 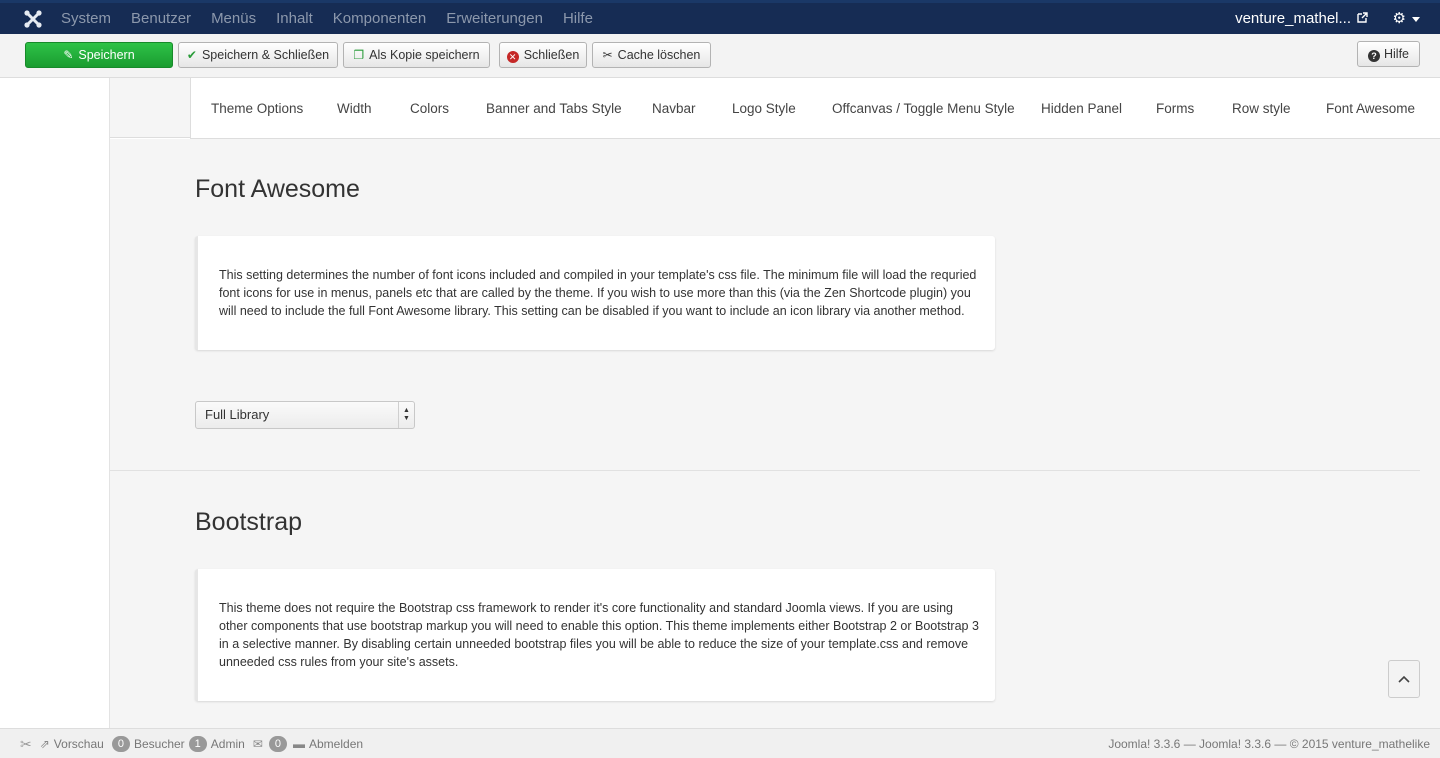 What do you see at coordinates (764, 109) in the screenshot?
I see `tab-logo-style: Logo Style` at bounding box center [764, 109].